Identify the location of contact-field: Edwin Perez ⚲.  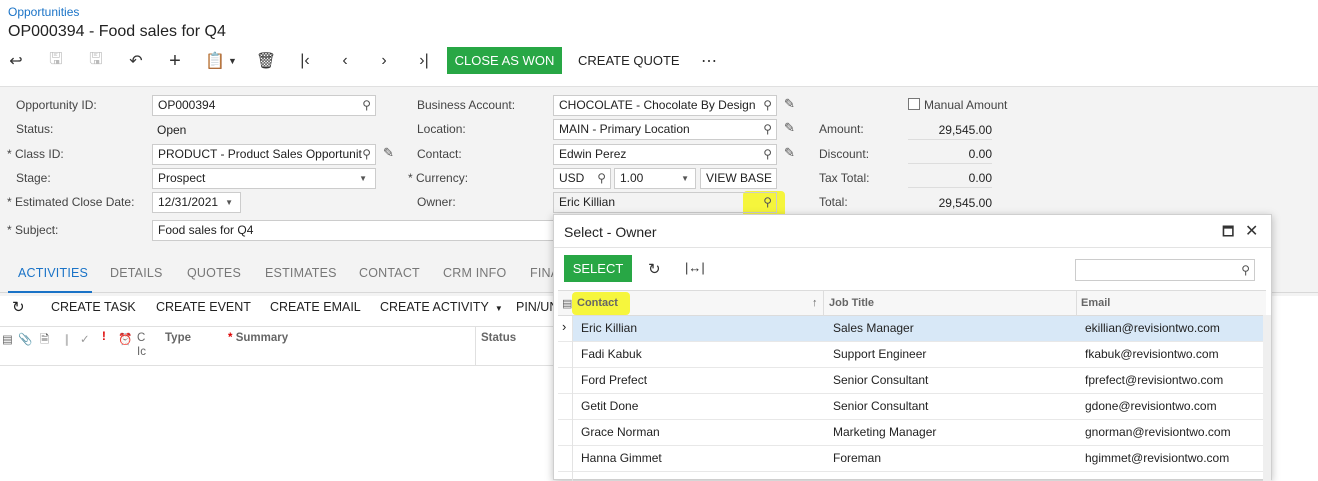
(665, 154).